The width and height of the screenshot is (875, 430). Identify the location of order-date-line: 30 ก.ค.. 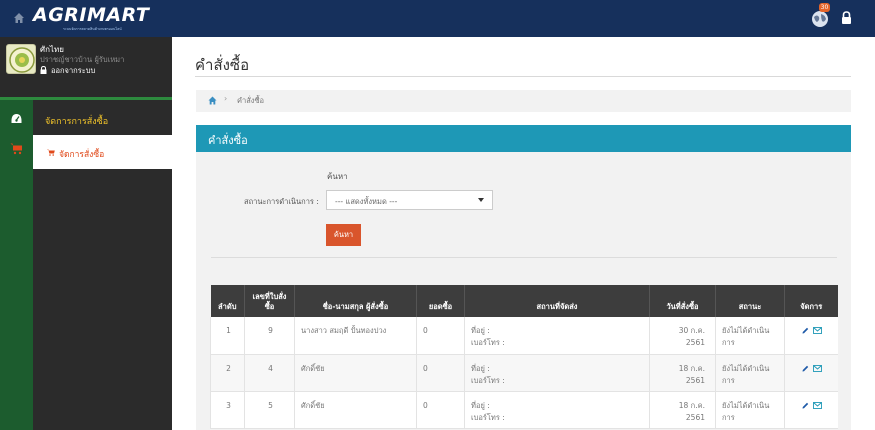
(691, 330).